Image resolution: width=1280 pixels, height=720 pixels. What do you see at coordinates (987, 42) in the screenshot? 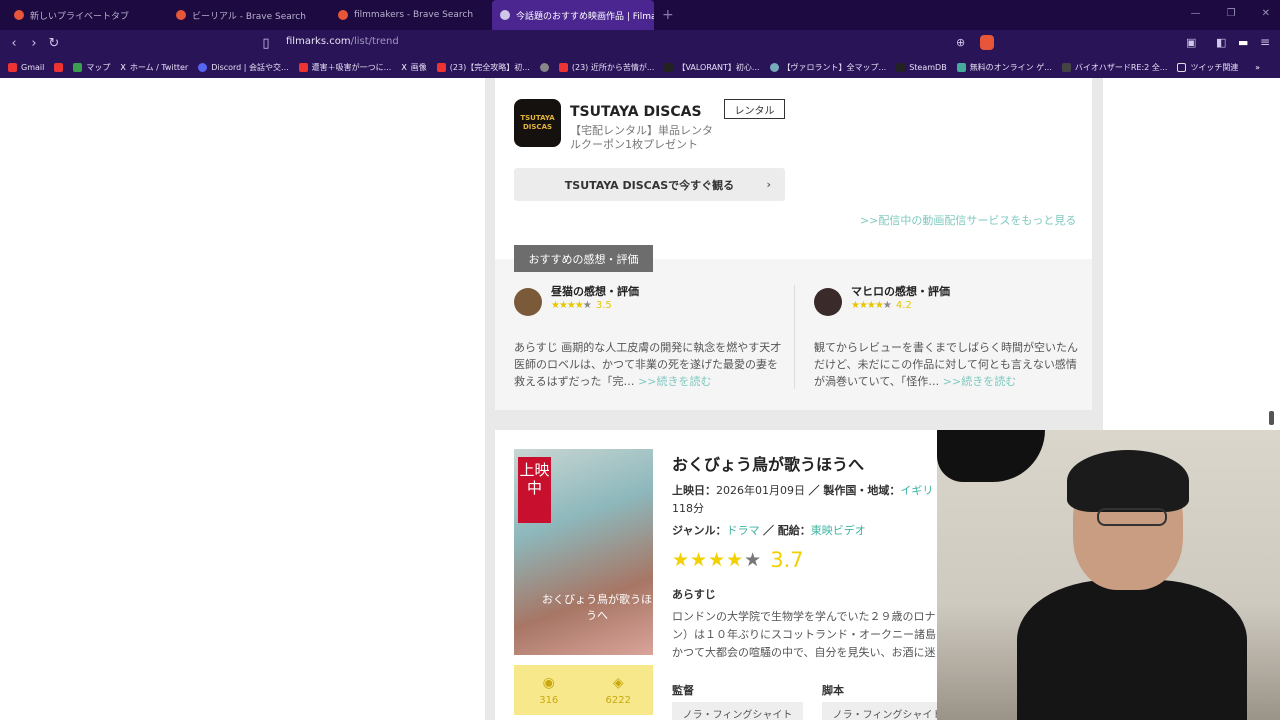
I see `brave-shields-icon` at bounding box center [987, 42].